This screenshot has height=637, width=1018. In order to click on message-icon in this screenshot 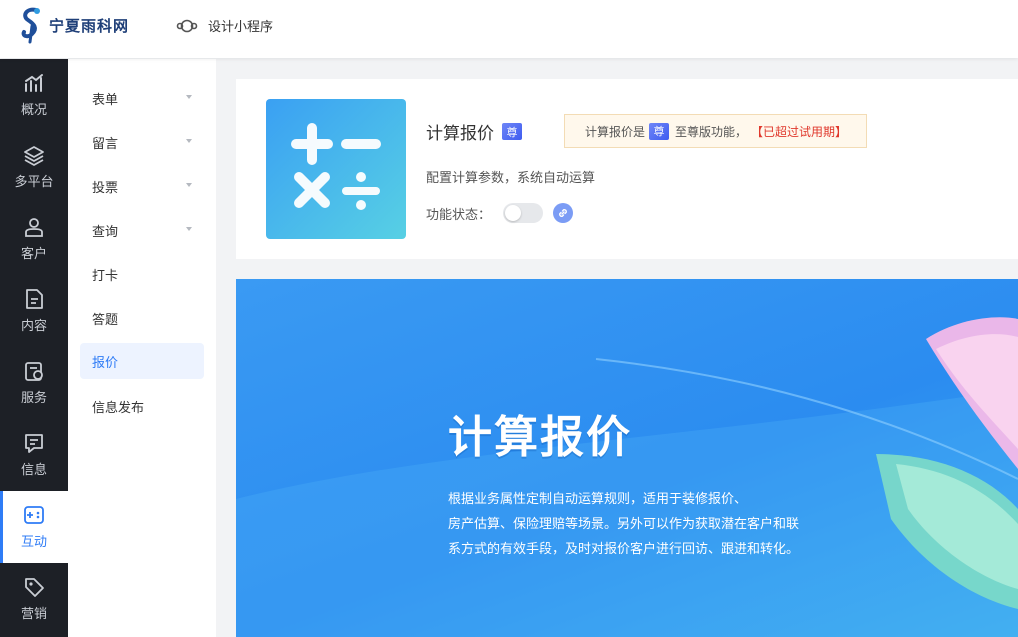, I will do `click(34, 443)`.